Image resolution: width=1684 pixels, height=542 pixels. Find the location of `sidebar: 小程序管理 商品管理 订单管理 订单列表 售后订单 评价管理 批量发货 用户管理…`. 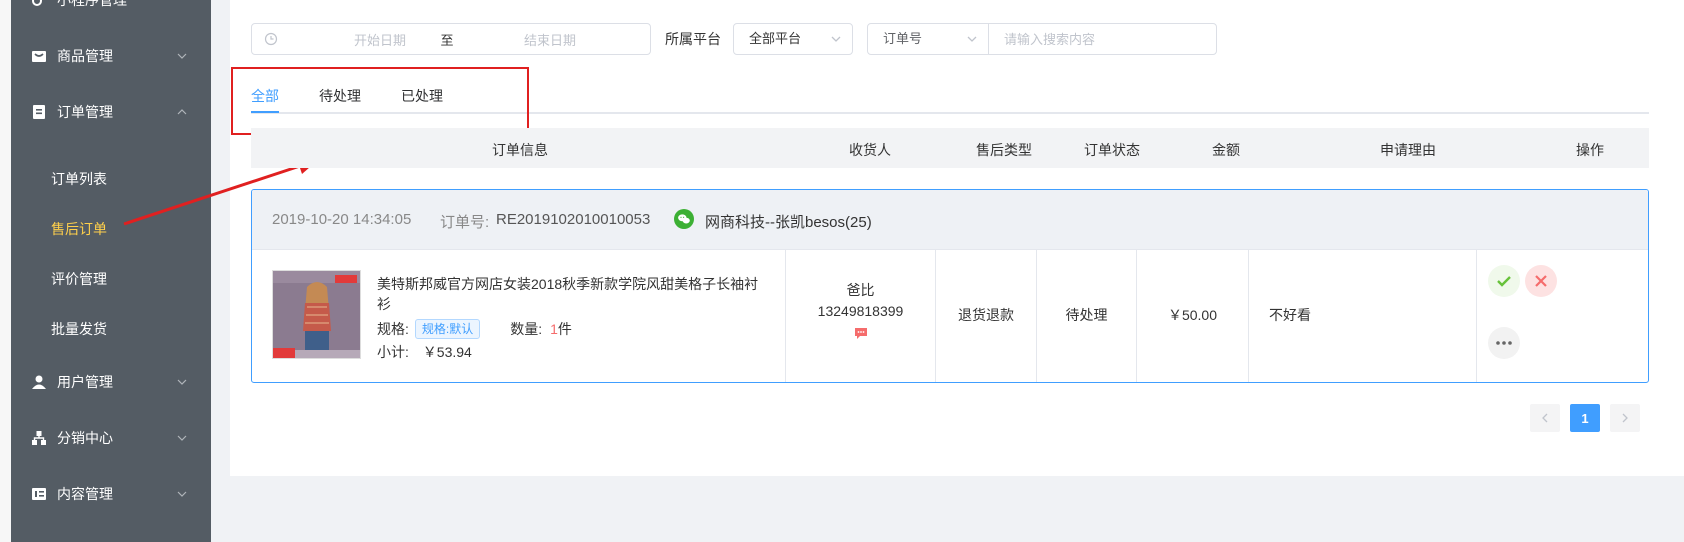

sidebar: 小程序管理 商品管理 订单管理 订单列表 售后订单 评价管理 批量发货 用户管理… is located at coordinates (111, 271).